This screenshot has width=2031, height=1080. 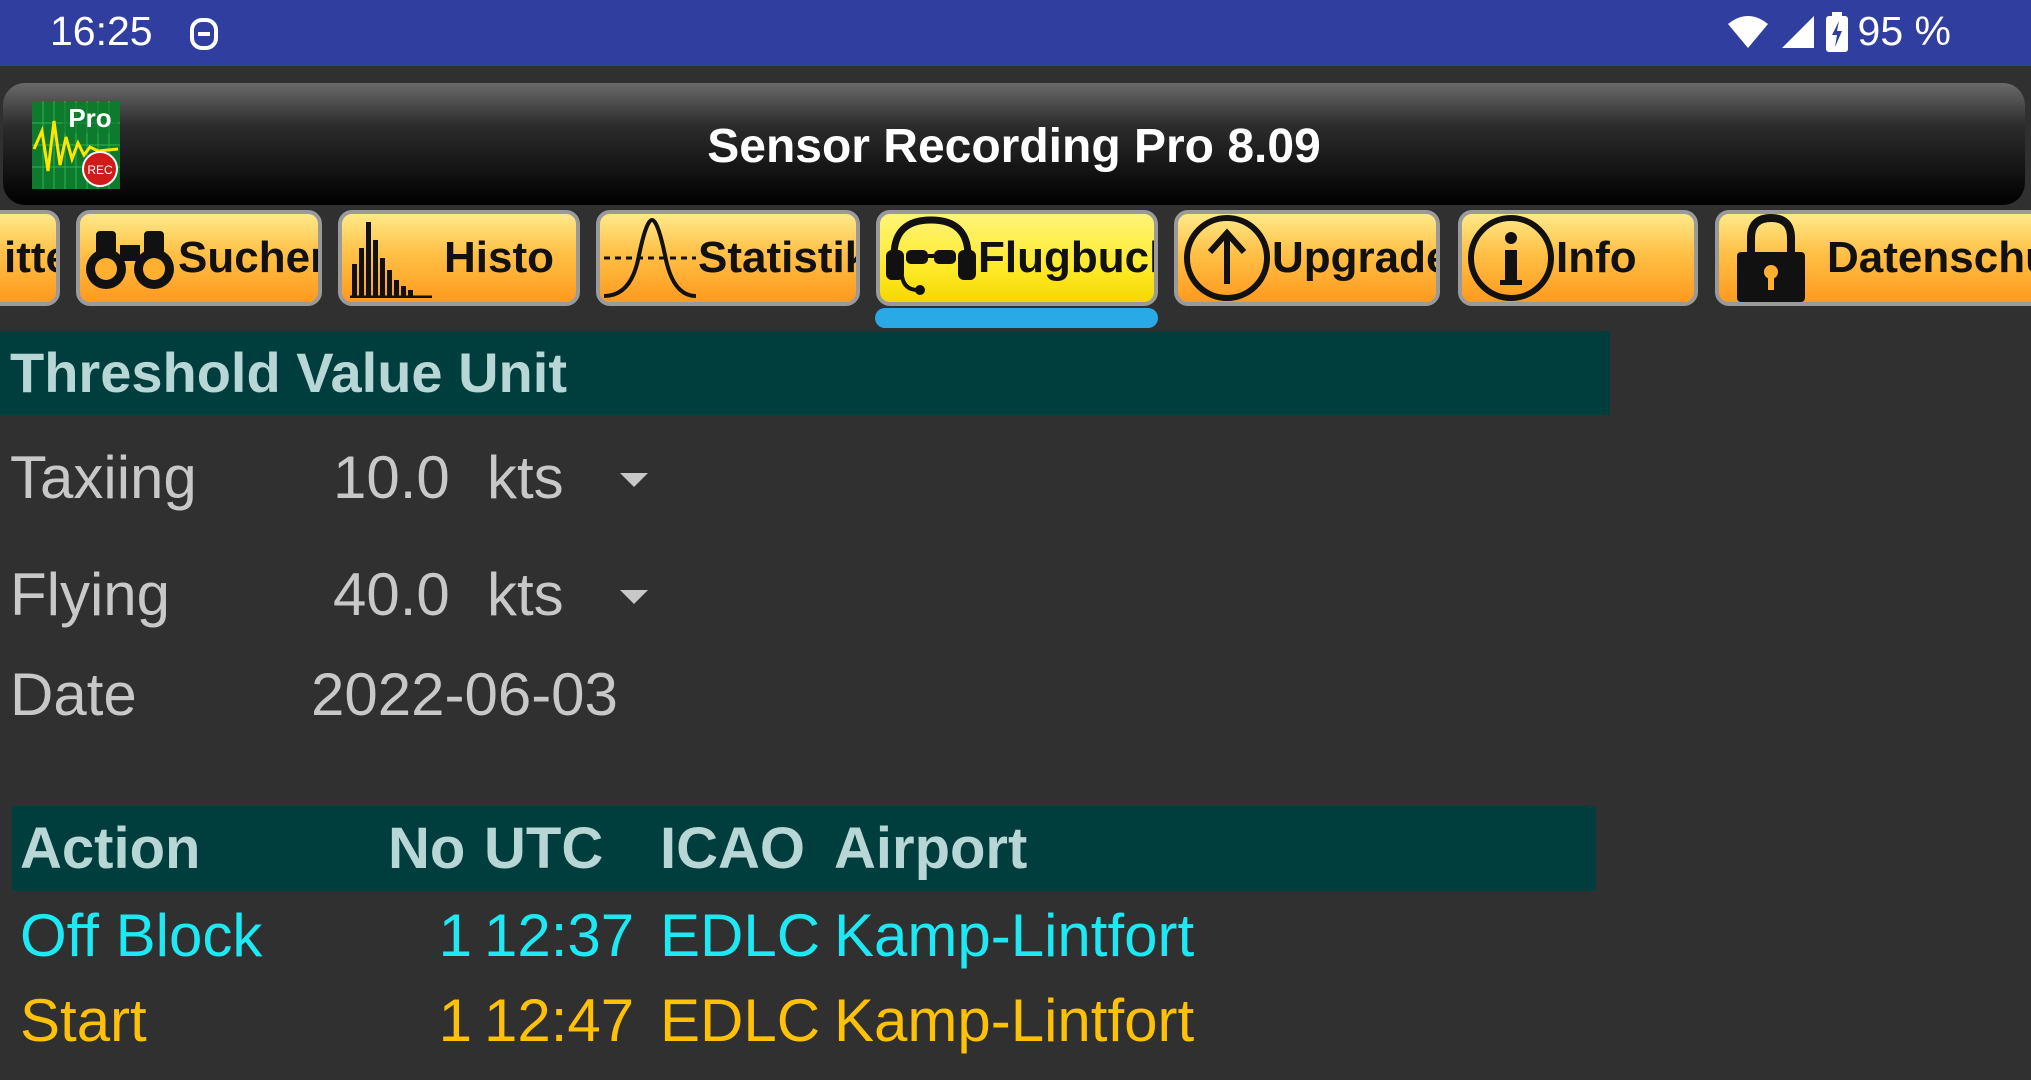 I want to click on taxiing-value: 10.0, so click(x=391, y=477).